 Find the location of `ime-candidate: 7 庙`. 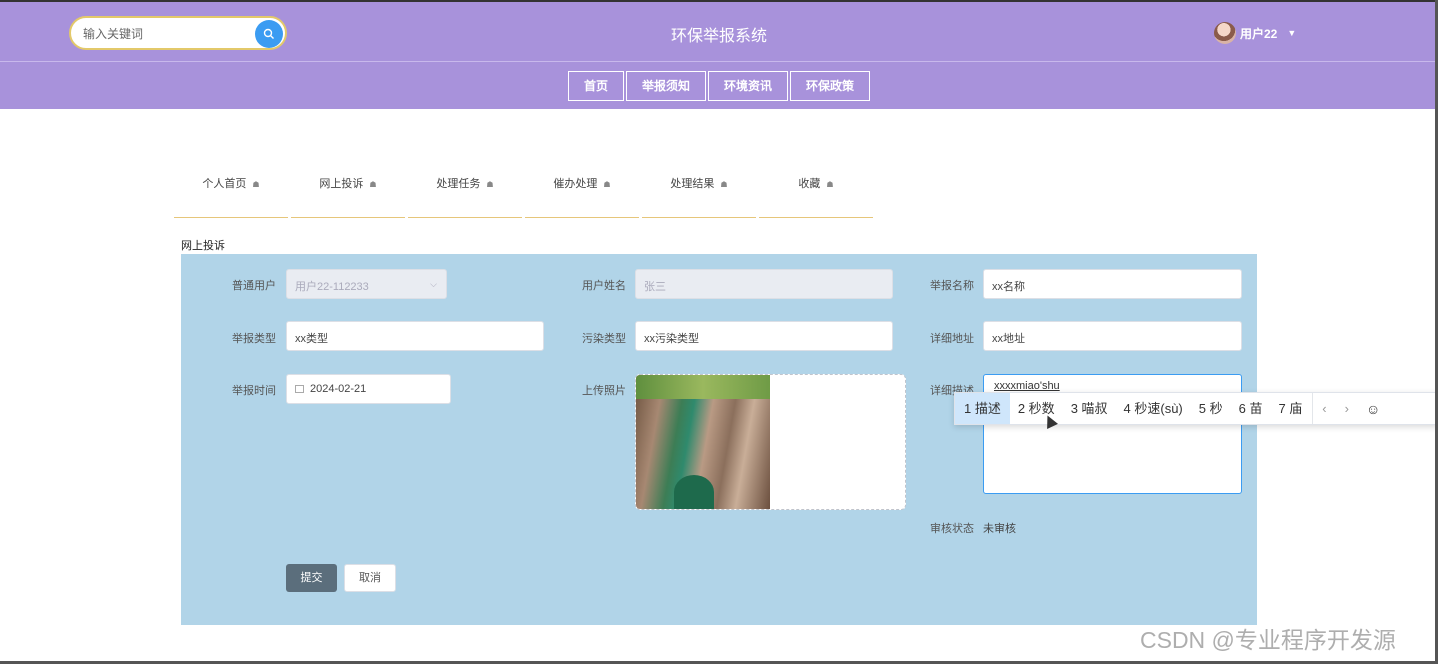

ime-candidate: 7 庙 is located at coordinates (1290, 408).